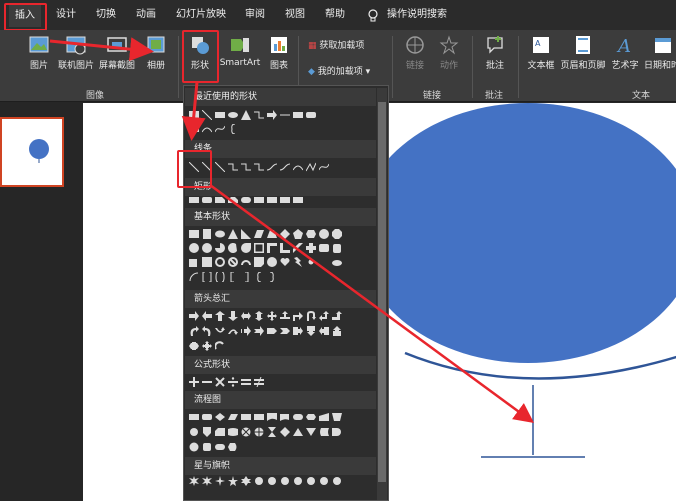 The image size is (676, 501). I want to click on get-addins-button: ▦ 获取加载项, so click(336, 44).